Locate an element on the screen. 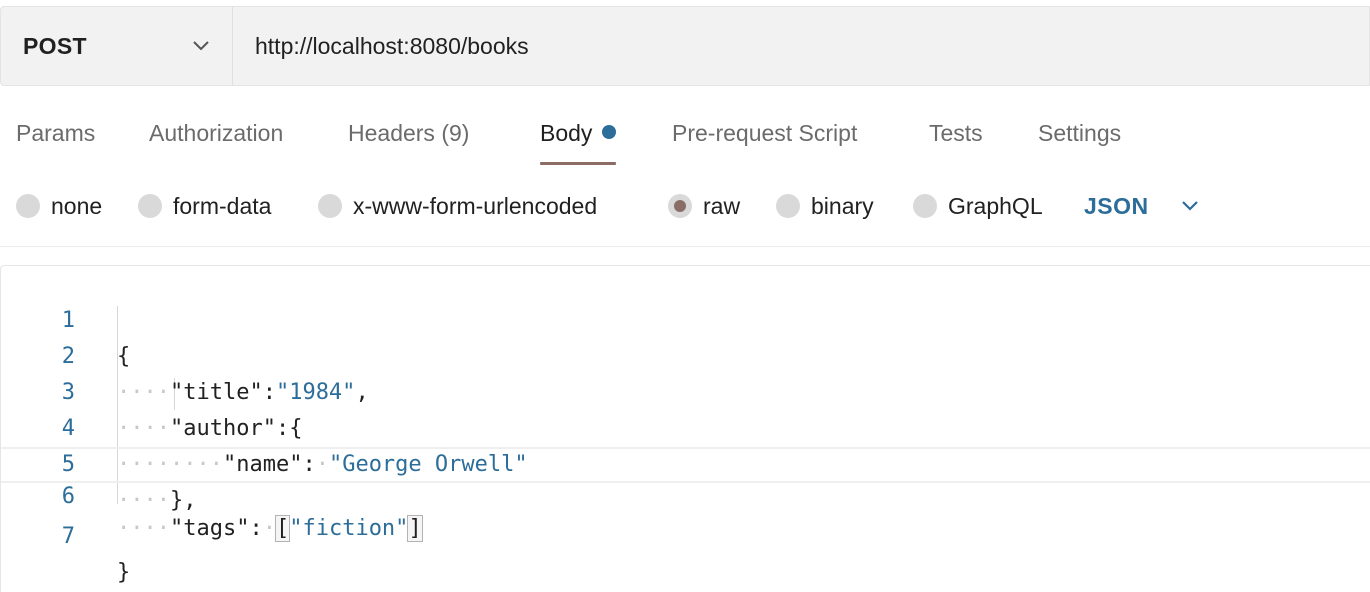 This screenshot has height=592, width=1370. radio-none: none is located at coordinates (59, 206).